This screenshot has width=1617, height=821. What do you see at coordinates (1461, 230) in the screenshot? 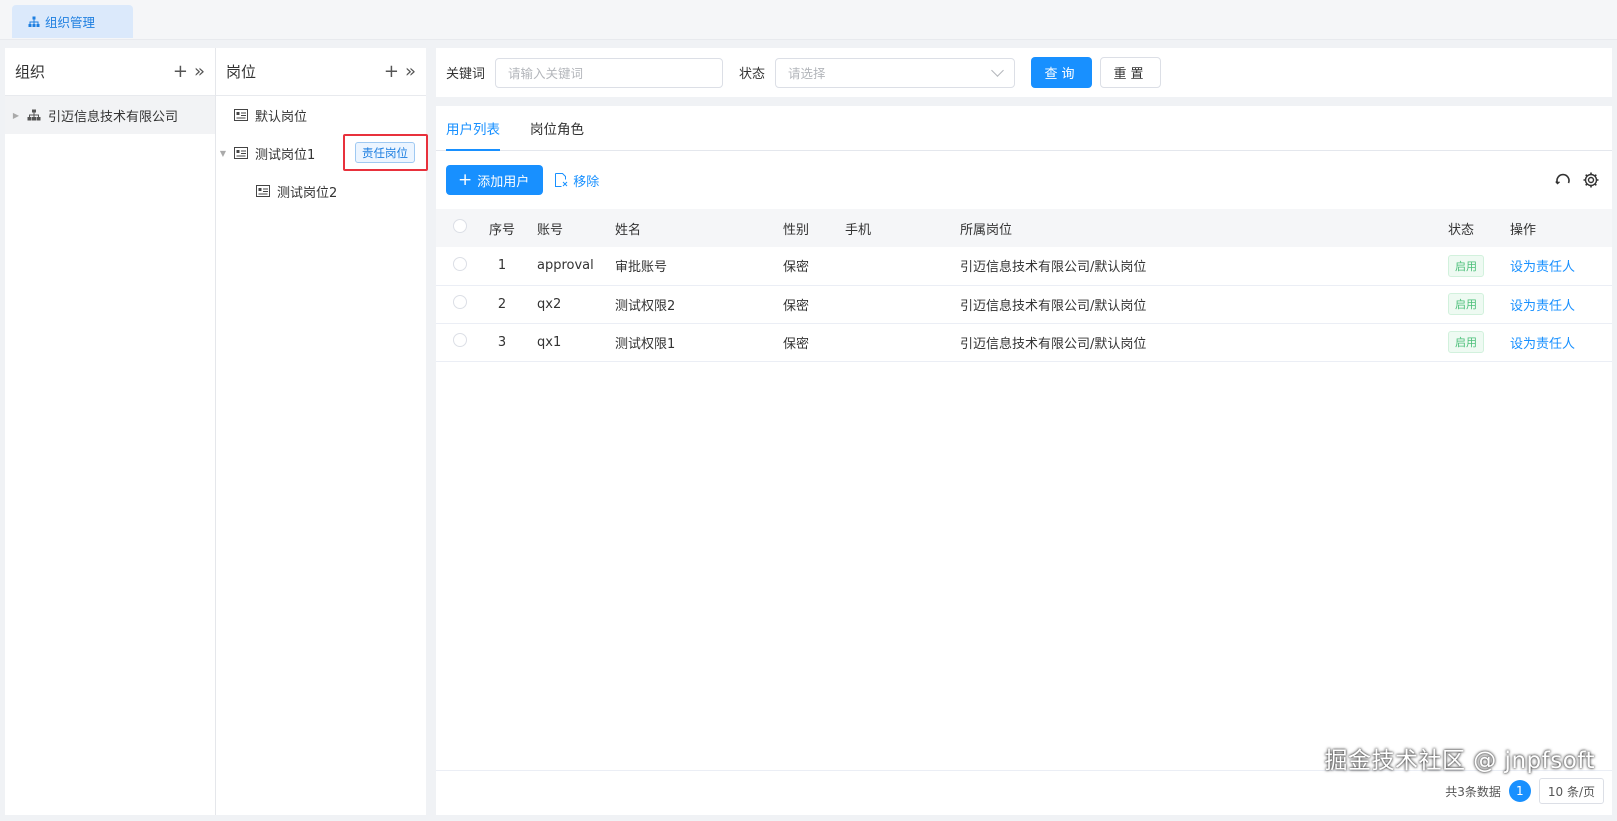
I see `header-status: 状态` at bounding box center [1461, 230].